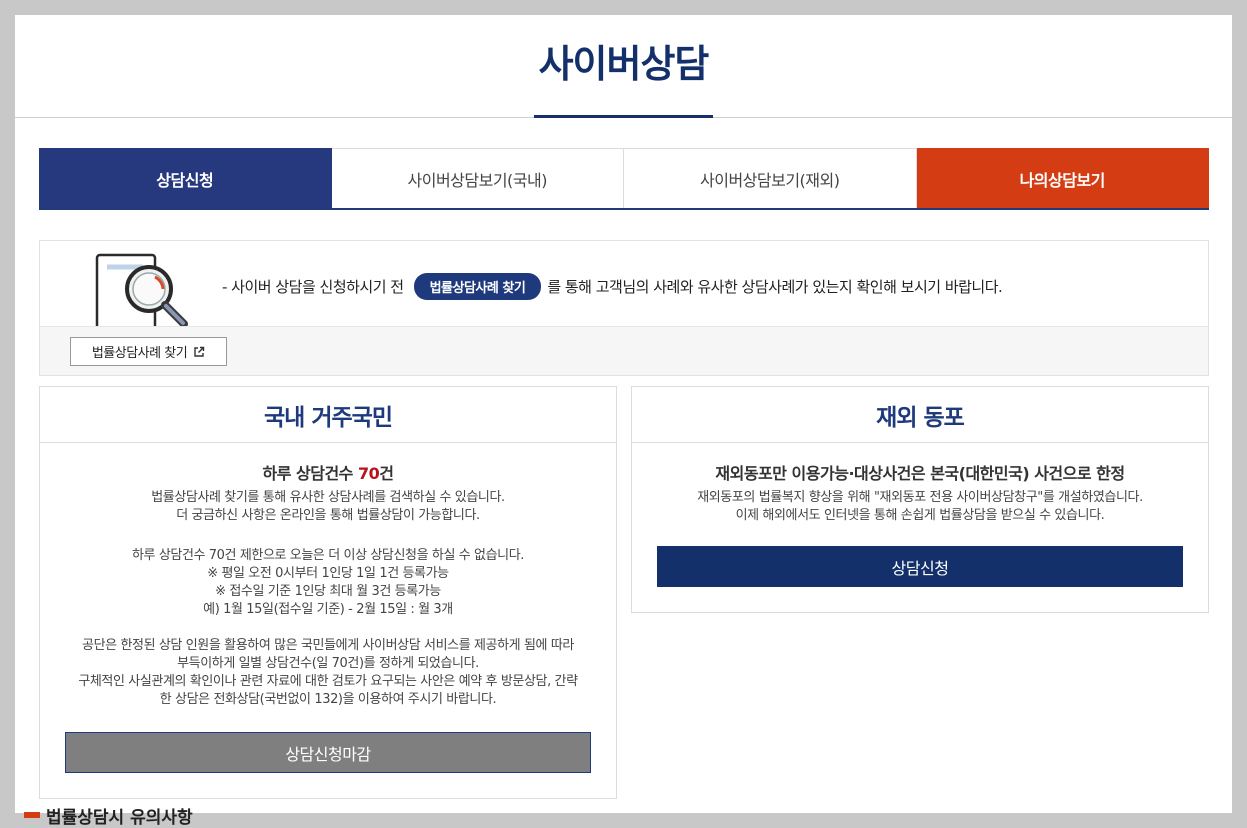  I want to click on external-link-icon, so click(199, 351).